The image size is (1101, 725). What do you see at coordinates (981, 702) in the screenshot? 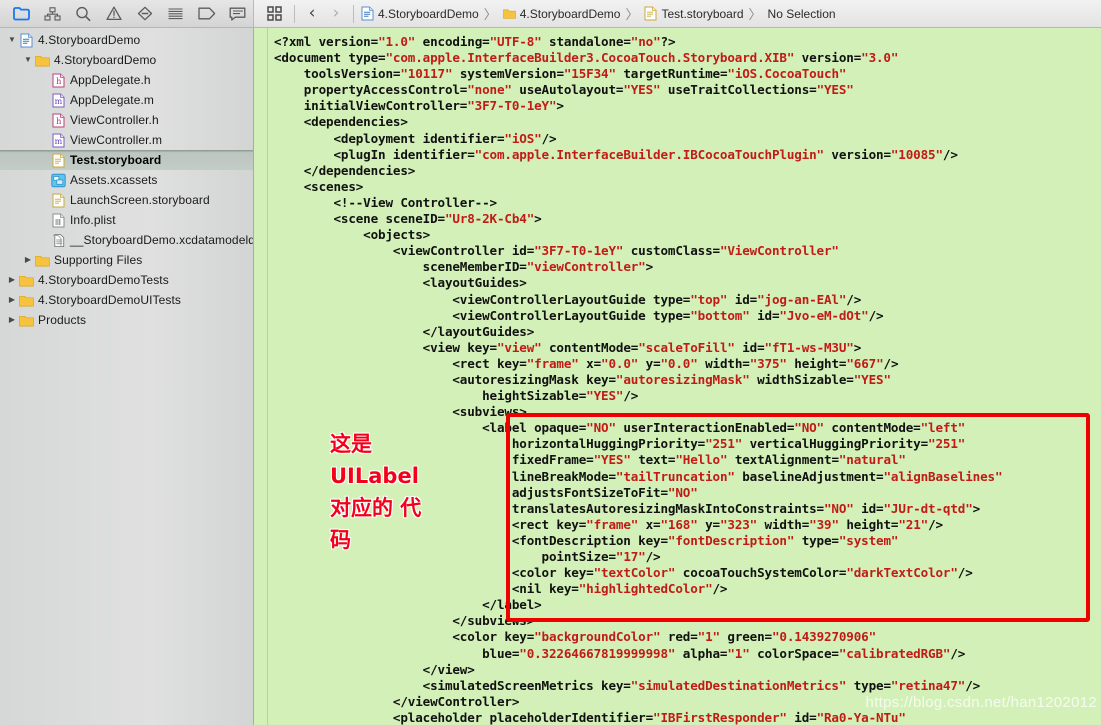
I see `watermark: https://blog.csdn.net/han1202012` at bounding box center [981, 702].